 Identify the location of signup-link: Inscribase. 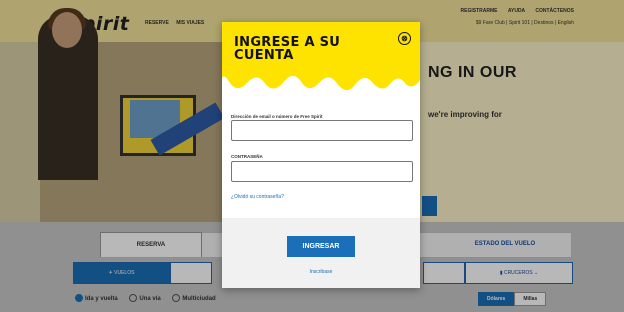
(321, 272).